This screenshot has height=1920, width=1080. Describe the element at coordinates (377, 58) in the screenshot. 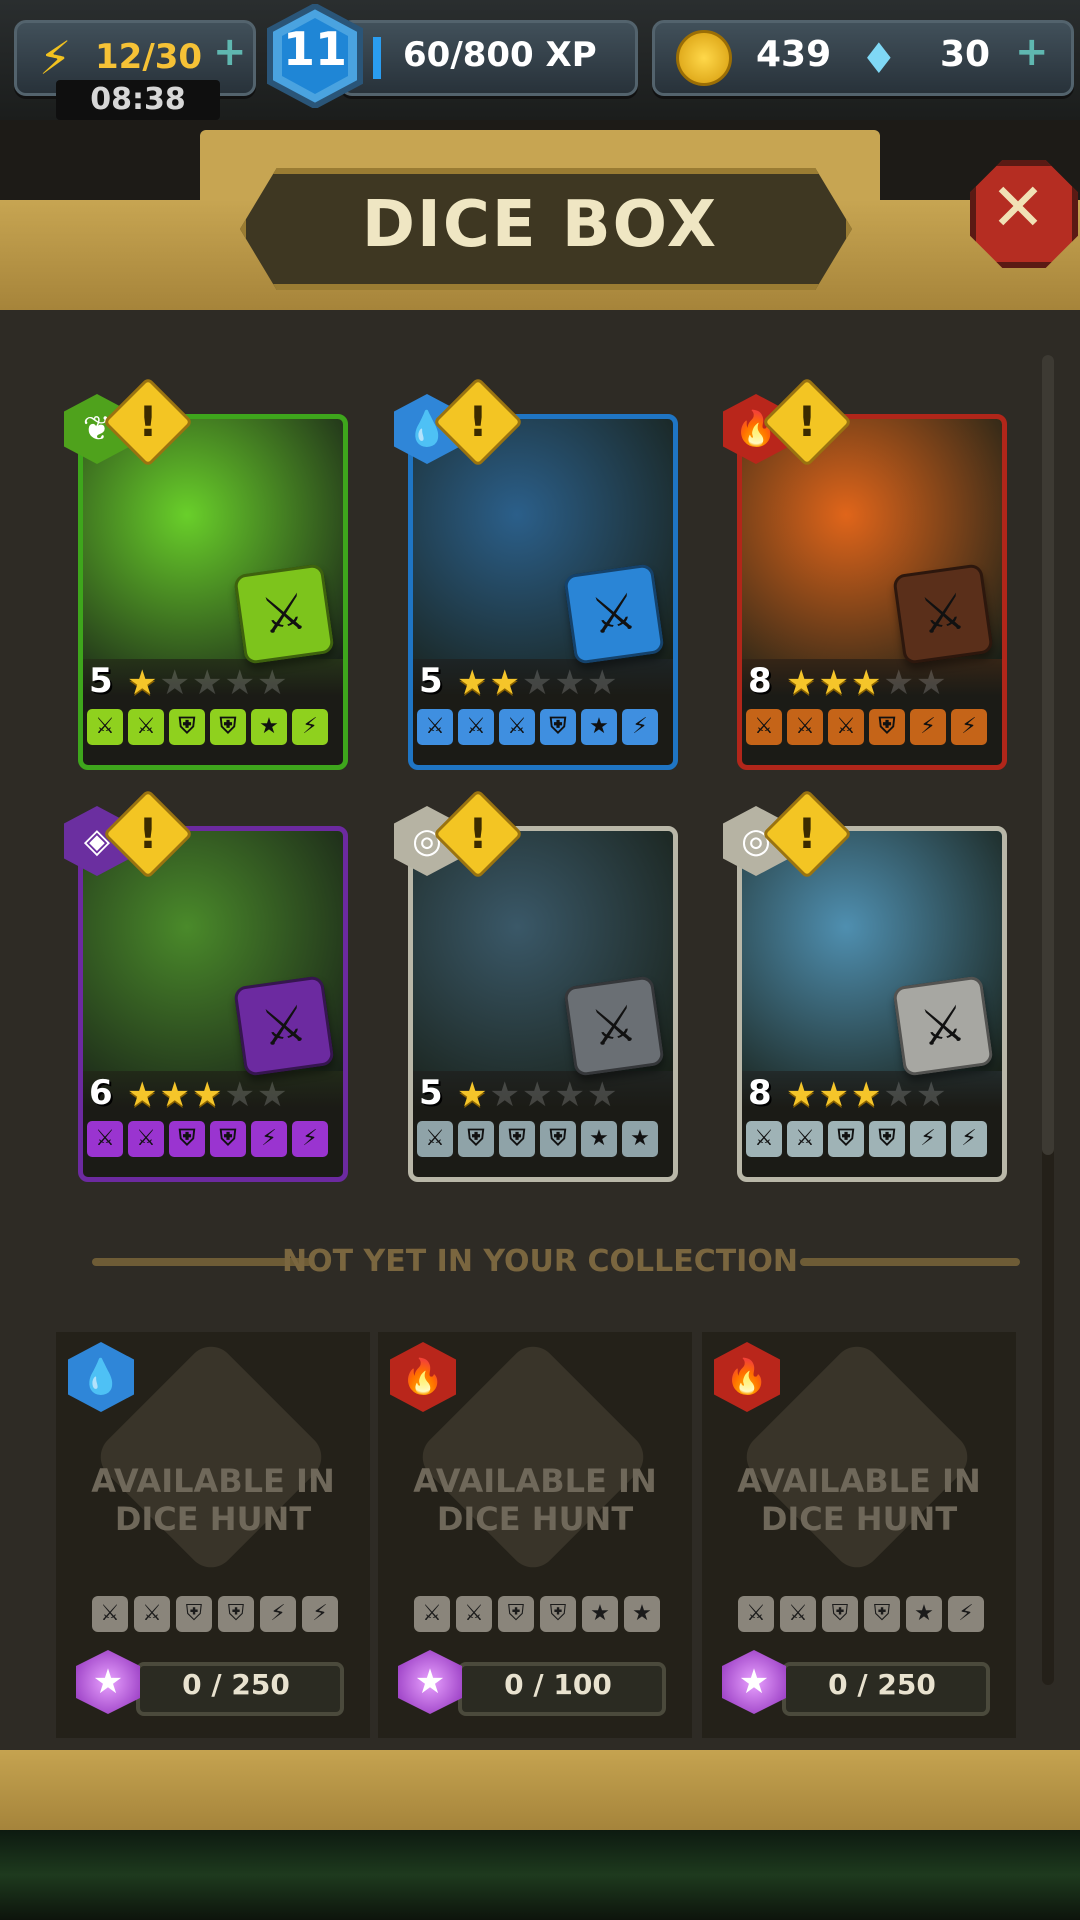

I see `xp-progress-fill` at that location.